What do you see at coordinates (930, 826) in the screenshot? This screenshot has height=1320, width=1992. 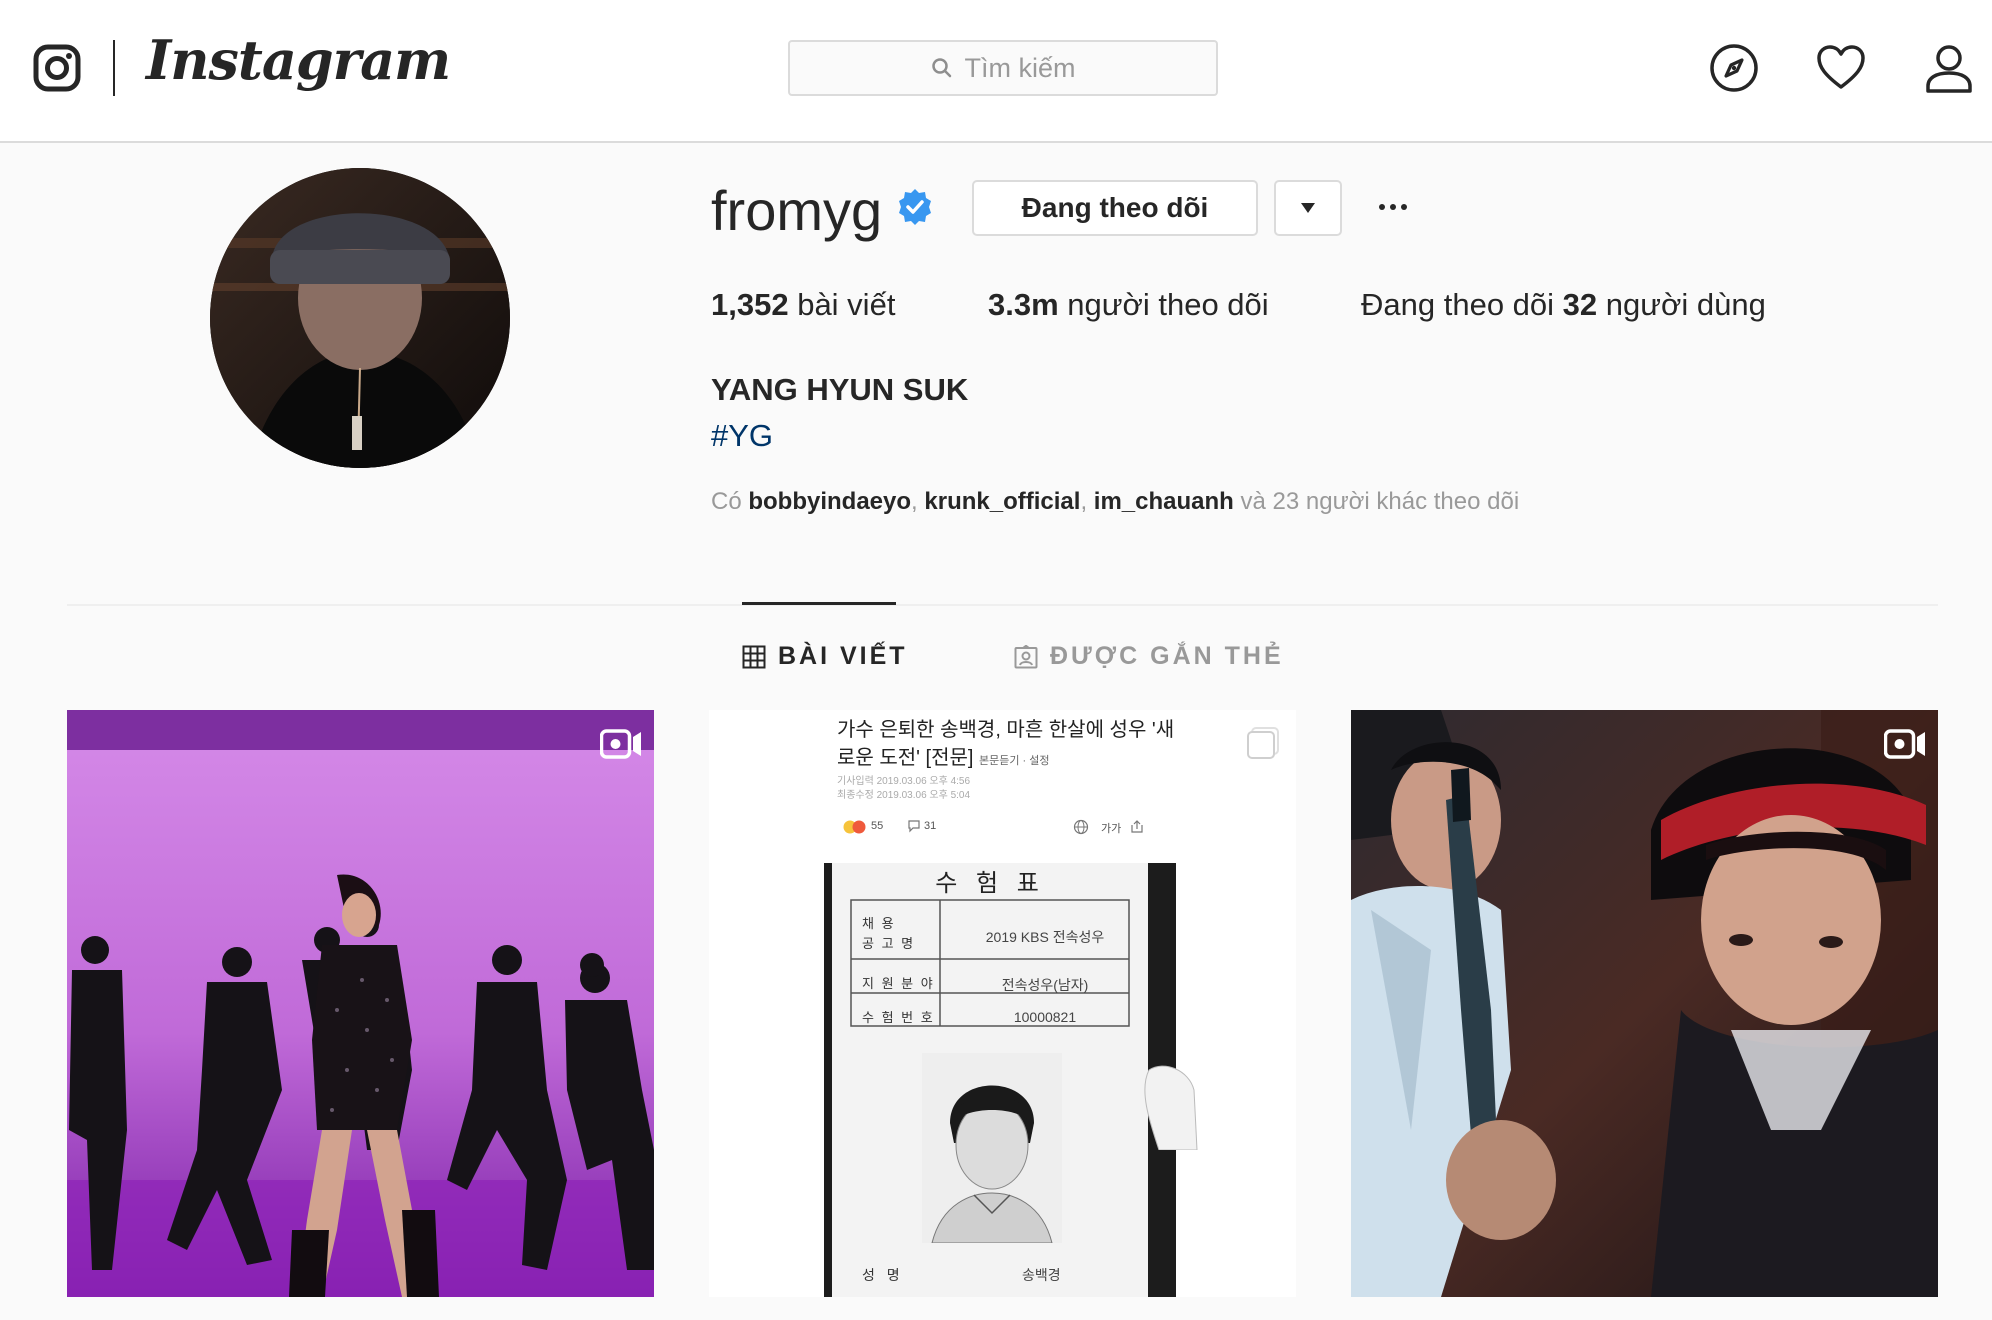 I see `comment-count: 31` at bounding box center [930, 826].